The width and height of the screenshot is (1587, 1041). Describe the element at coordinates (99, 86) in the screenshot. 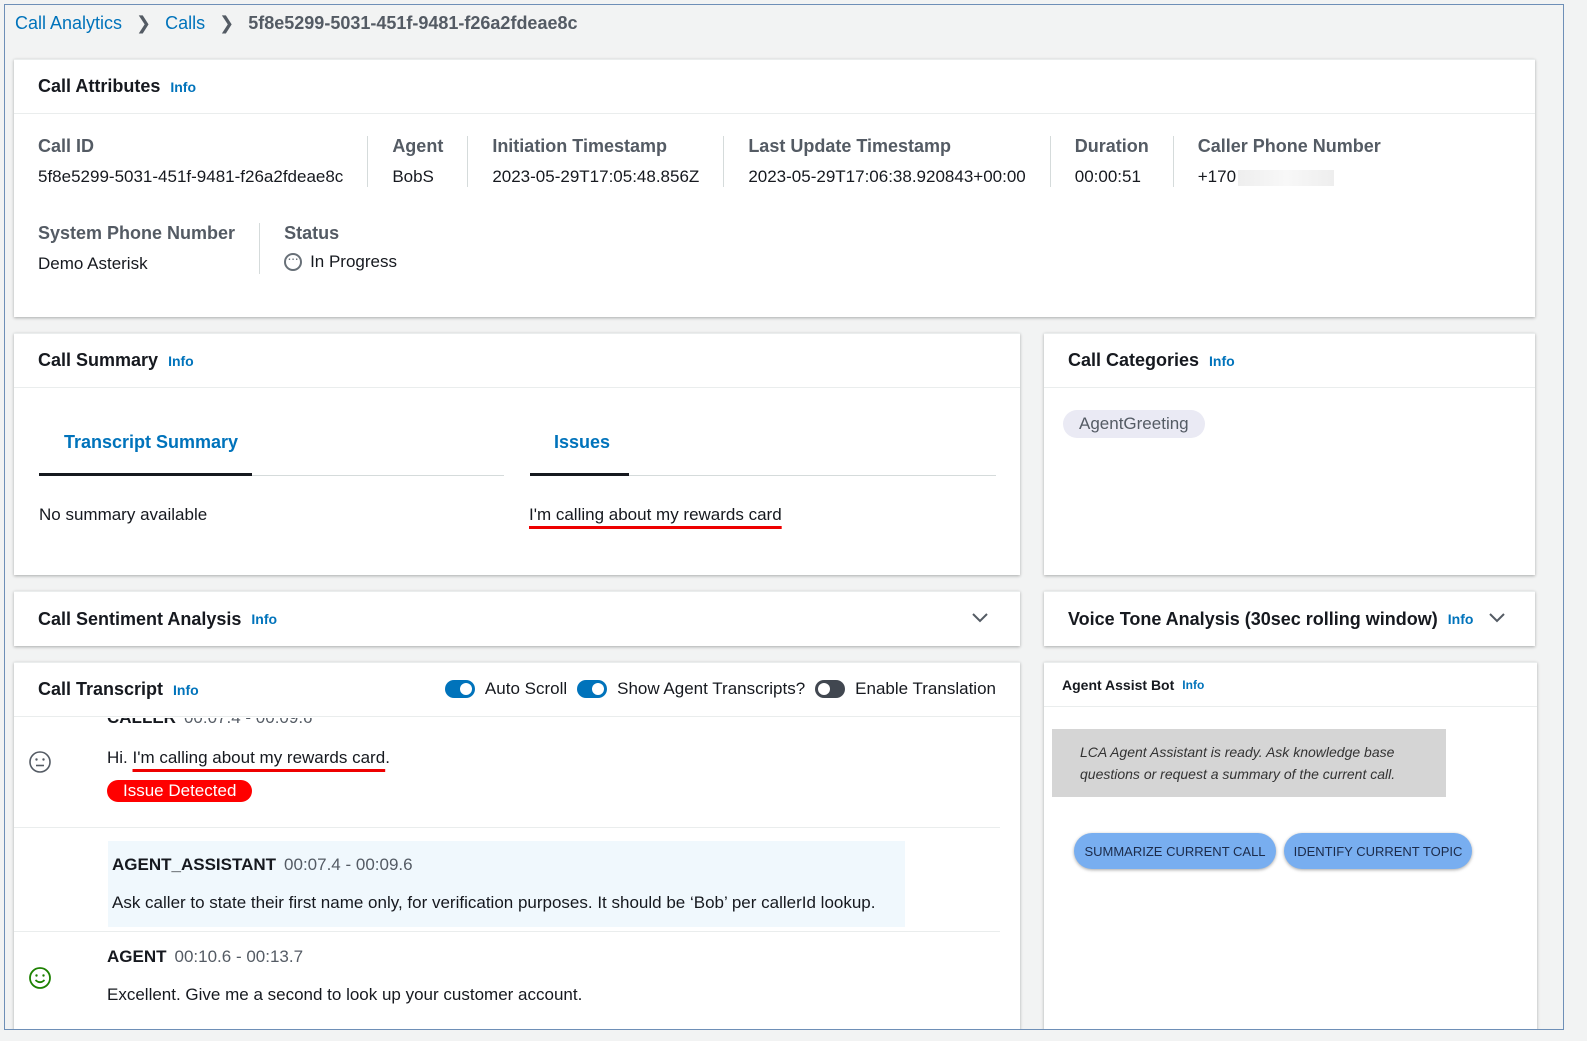

I see `panel-title: Call Attributes` at that location.